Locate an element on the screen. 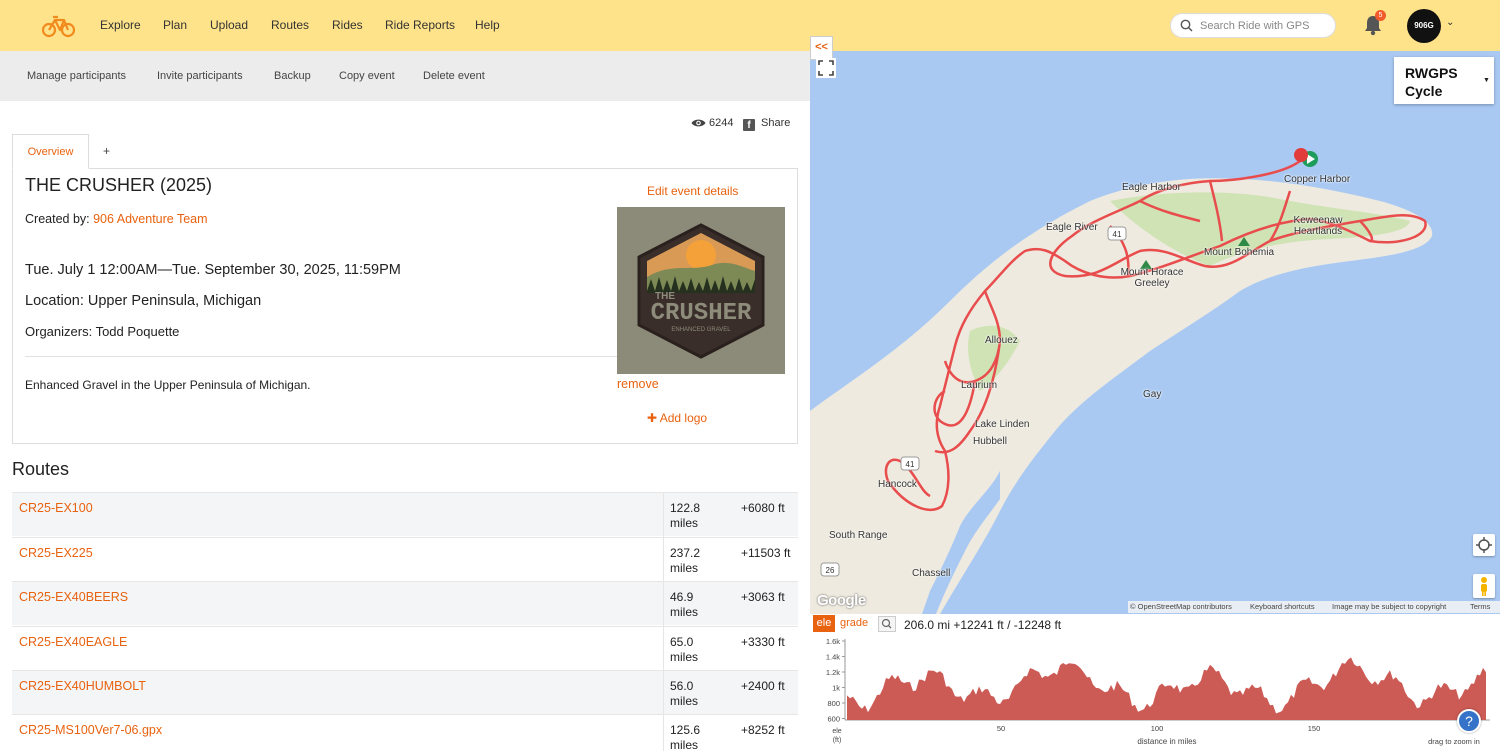 The image size is (1500, 751). search-icon is located at coordinates (1186, 25).